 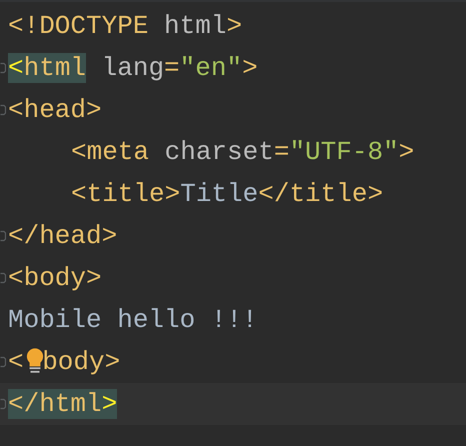 I want to click on code-line: Mobile hello !!!, so click(x=133, y=320).